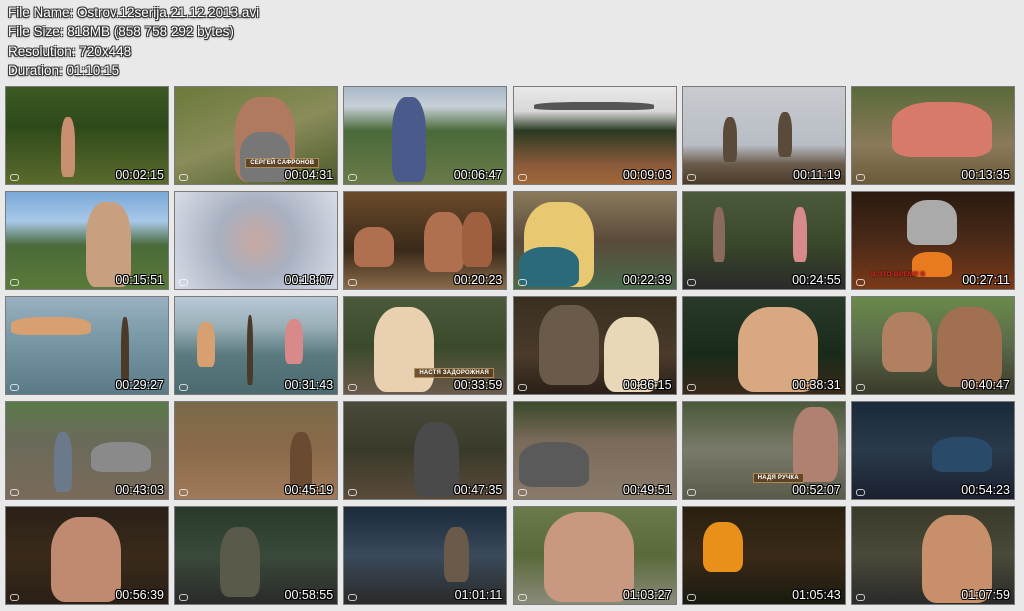 This screenshot has width=1024, height=611. Describe the element at coordinates (647, 175) in the screenshot. I see `thumbnail-timestamp: 00:09:03` at that location.